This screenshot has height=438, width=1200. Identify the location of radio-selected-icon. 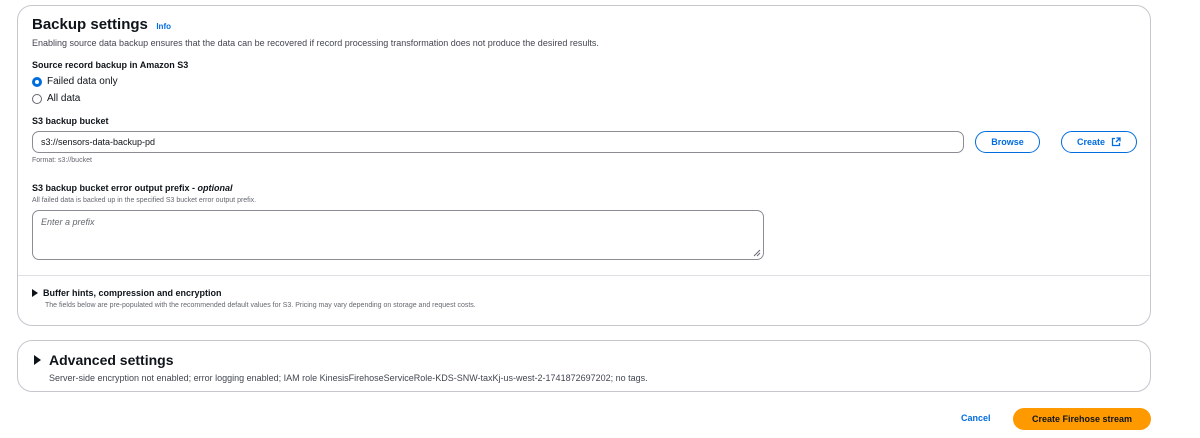
(37, 81).